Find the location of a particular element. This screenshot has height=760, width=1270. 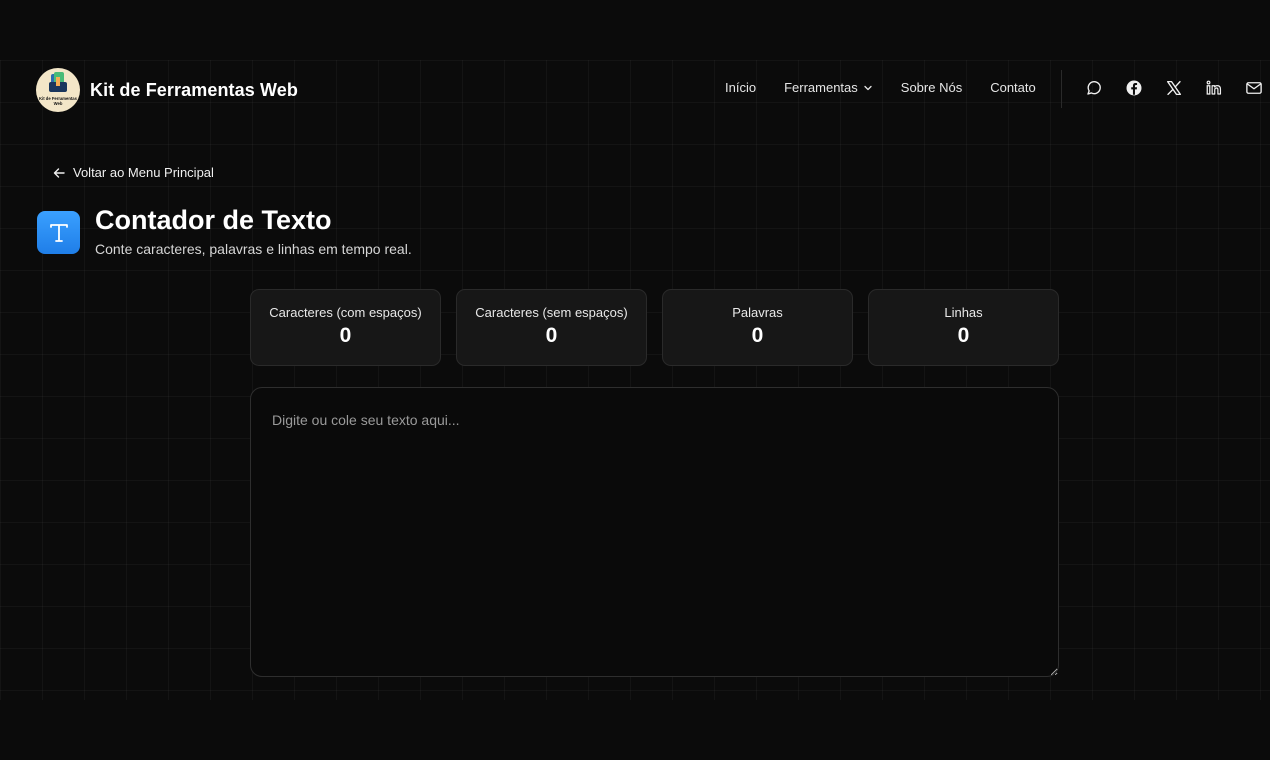

nav-ferramentas-label: Ferramentas is located at coordinates (821, 87).